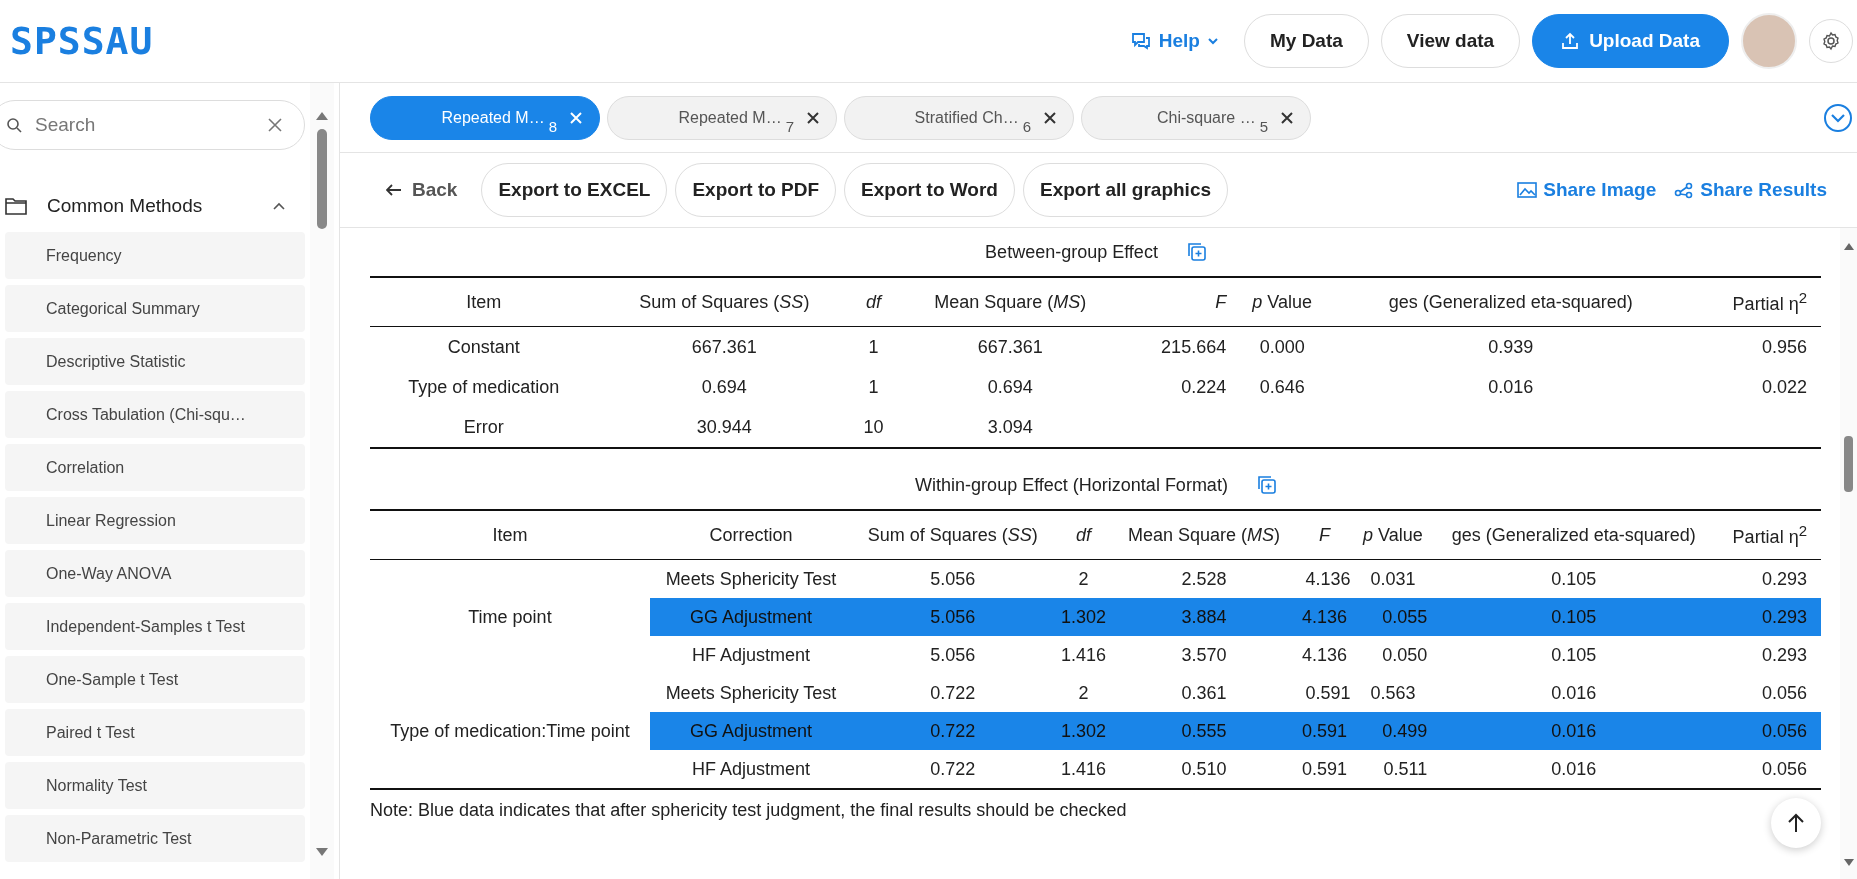 This screenshot has width=1857, height=879. Describe the element at coordinates (1125, 190) in the screenshot. I see `export-button: Export all graphics` at that location.